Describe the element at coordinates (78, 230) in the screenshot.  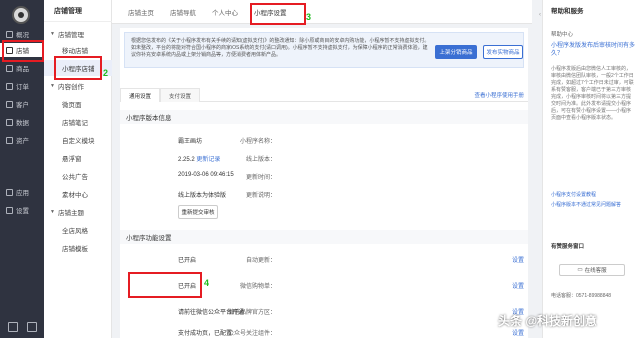
I see `submenu-item-store-style: 全店风格` at that location.